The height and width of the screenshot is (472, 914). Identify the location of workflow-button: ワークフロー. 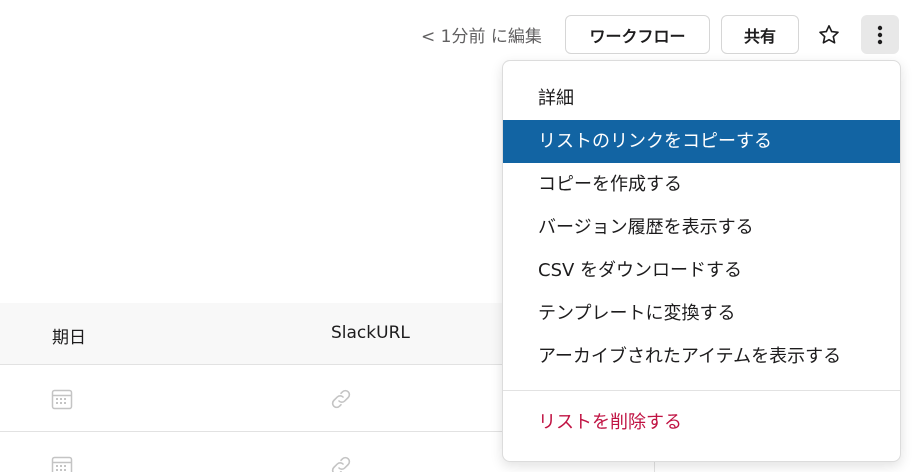
(637, 34).